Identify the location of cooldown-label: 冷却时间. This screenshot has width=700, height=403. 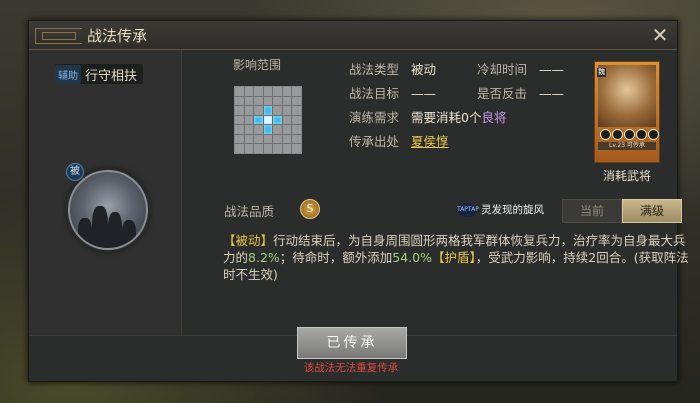
(502, 69).